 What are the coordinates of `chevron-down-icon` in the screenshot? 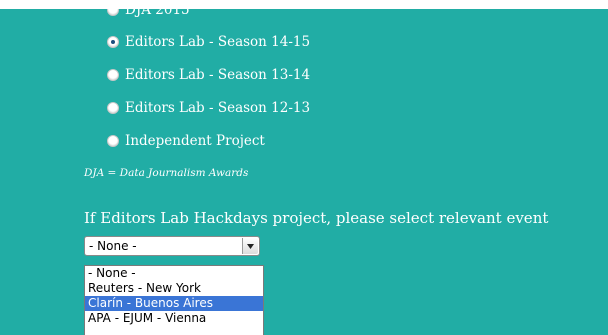 It's located at (250, 246).